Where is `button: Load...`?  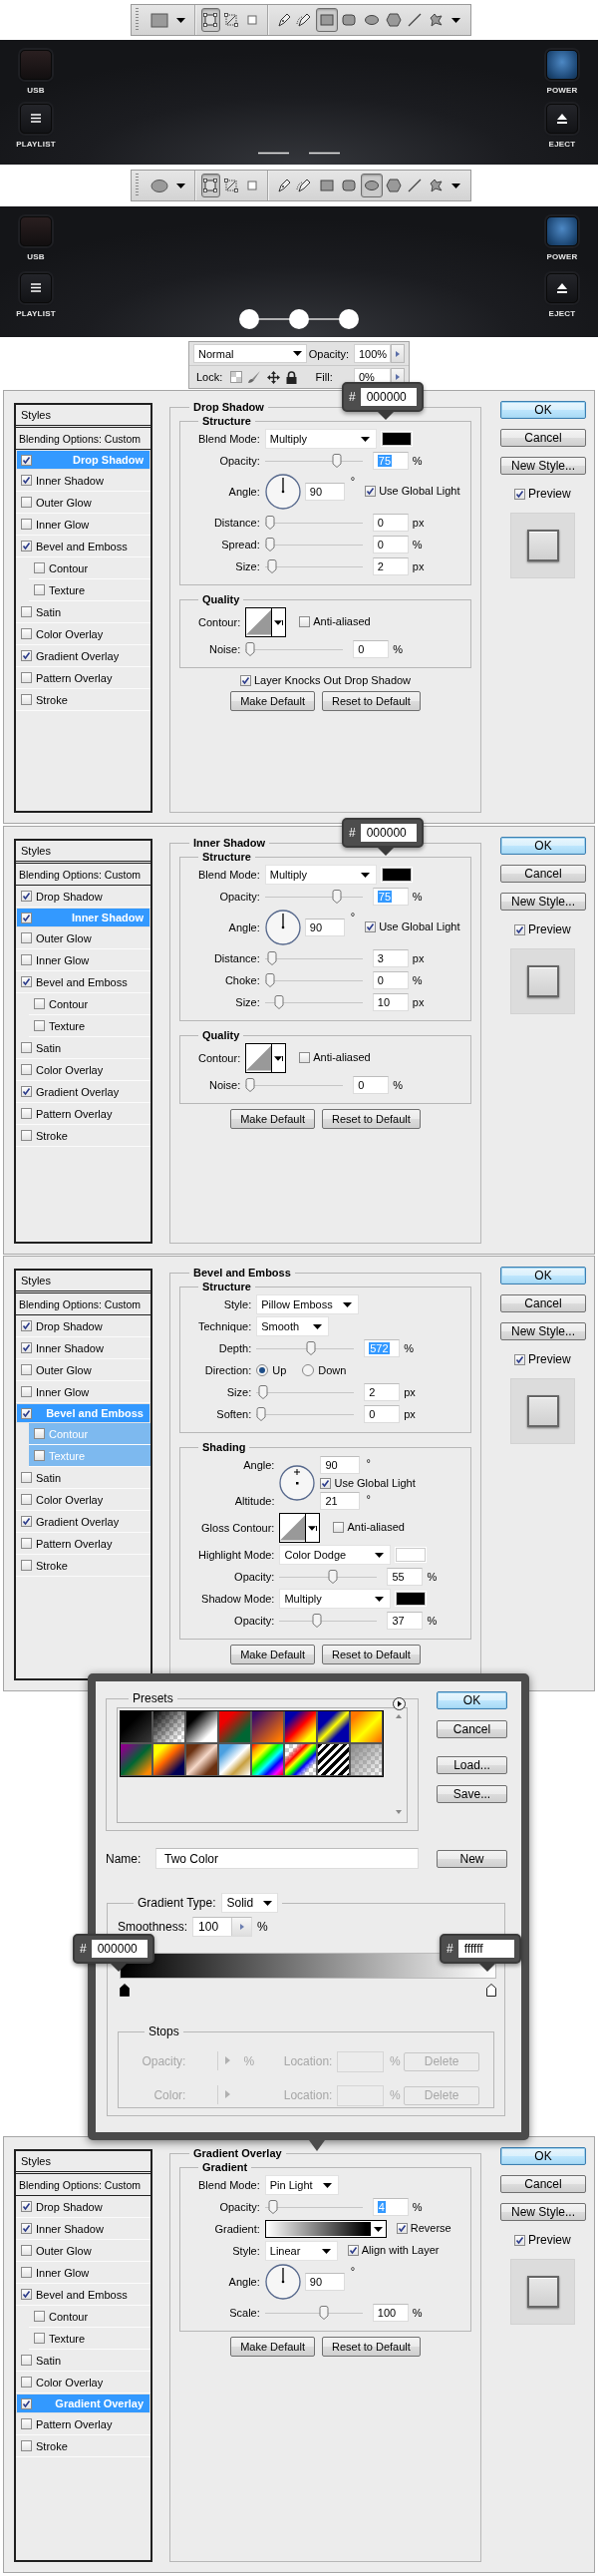 button: Load... is located at coordinates (472, 1765).